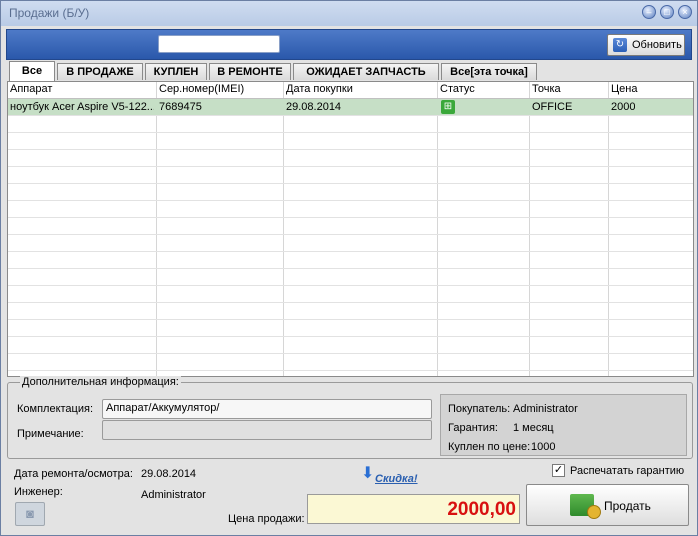 This screenshot has width=698, height=536. What do you see at coordinates (31, 89) in the screenshot?
I see `column-header: Аппарат` at bounding box center [31, 89].